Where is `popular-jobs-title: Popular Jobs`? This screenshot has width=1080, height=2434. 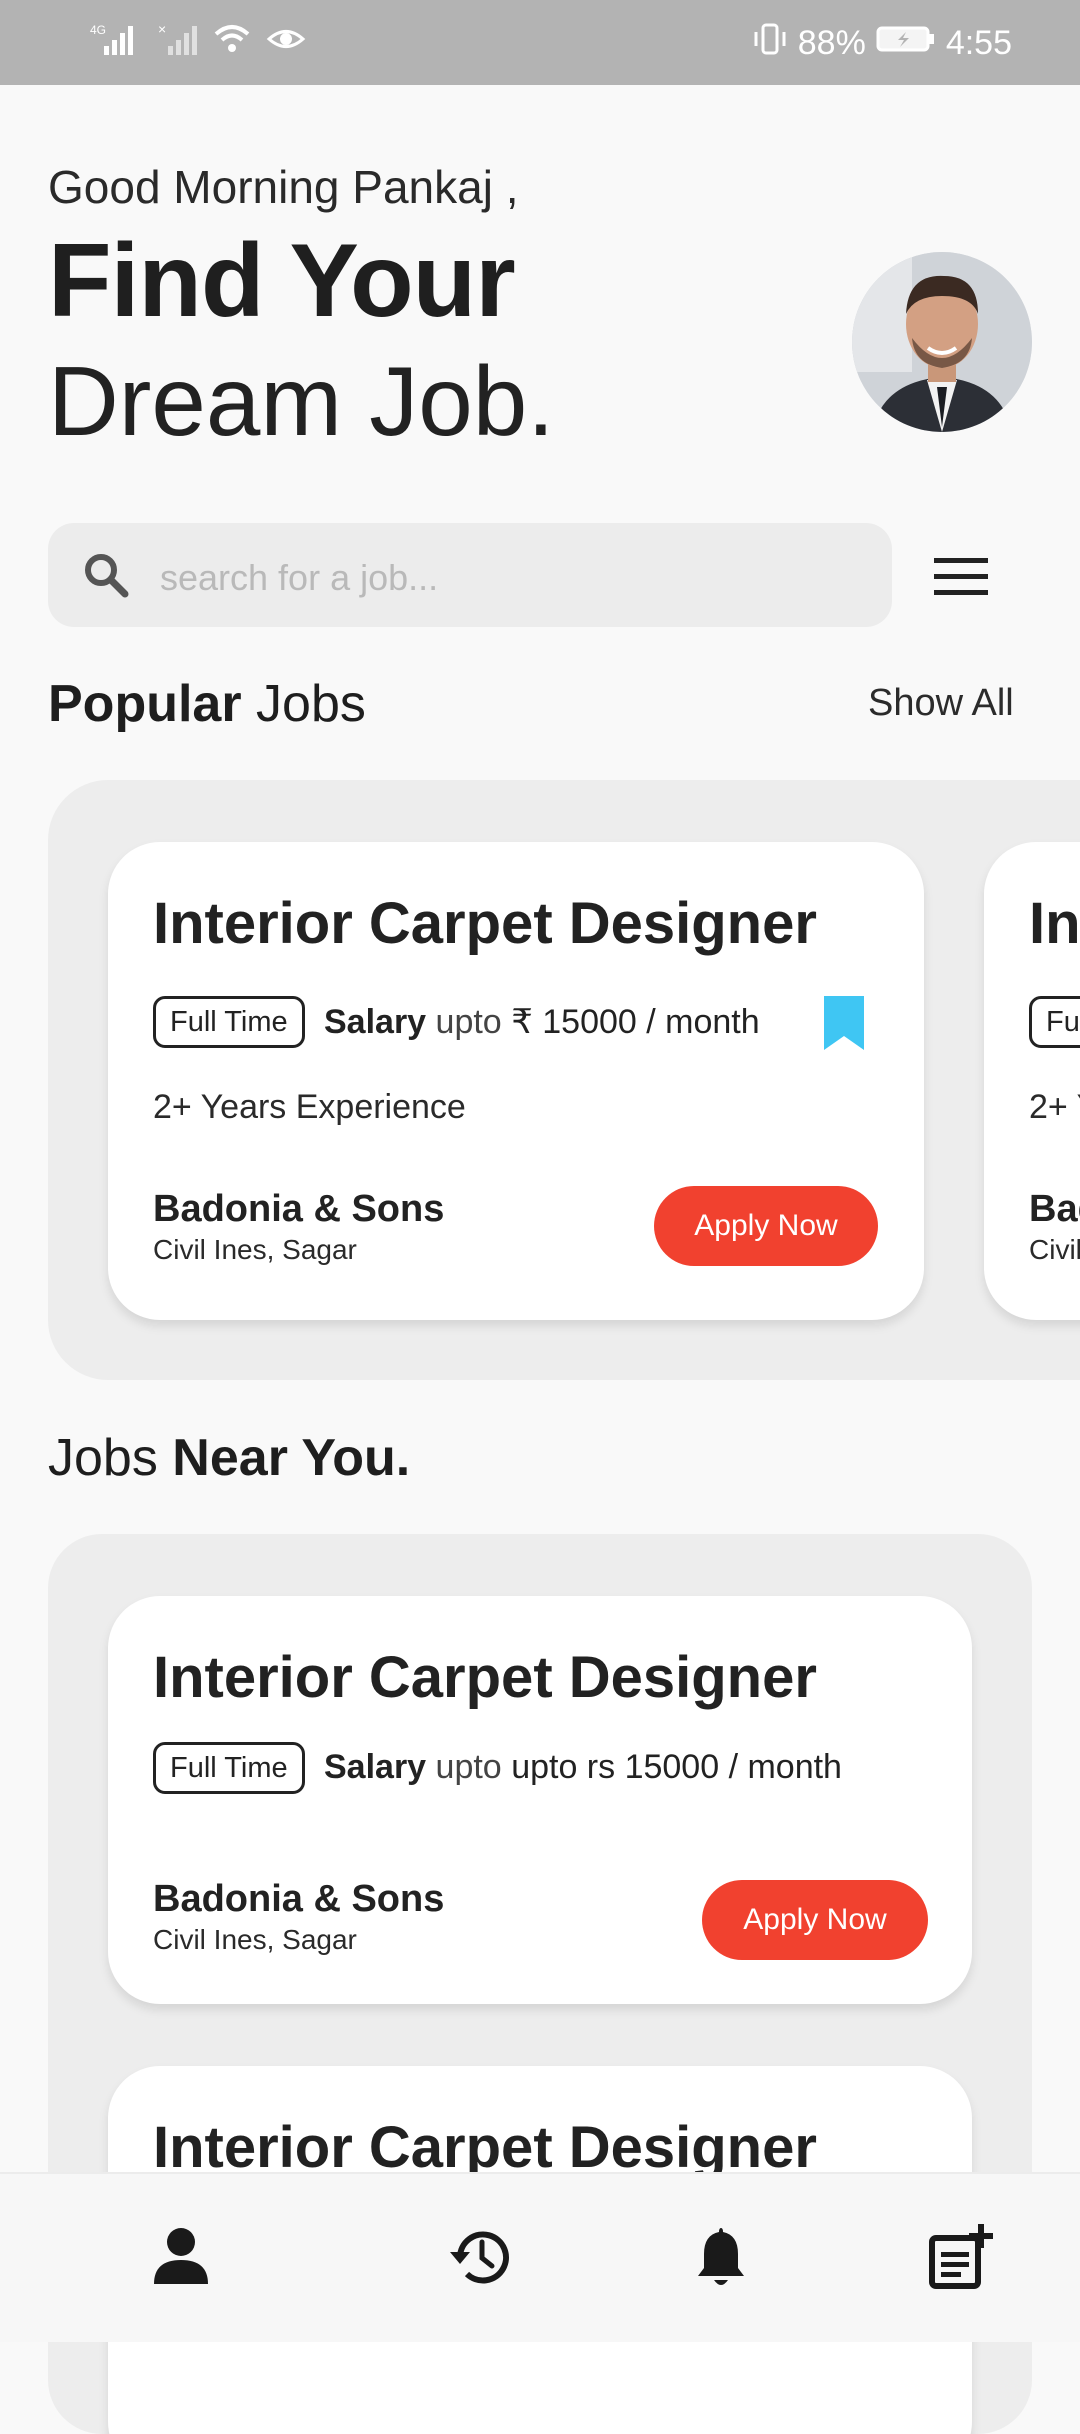 popular-jobs-title: Popular Jobs is located at coordinates (207, 704).